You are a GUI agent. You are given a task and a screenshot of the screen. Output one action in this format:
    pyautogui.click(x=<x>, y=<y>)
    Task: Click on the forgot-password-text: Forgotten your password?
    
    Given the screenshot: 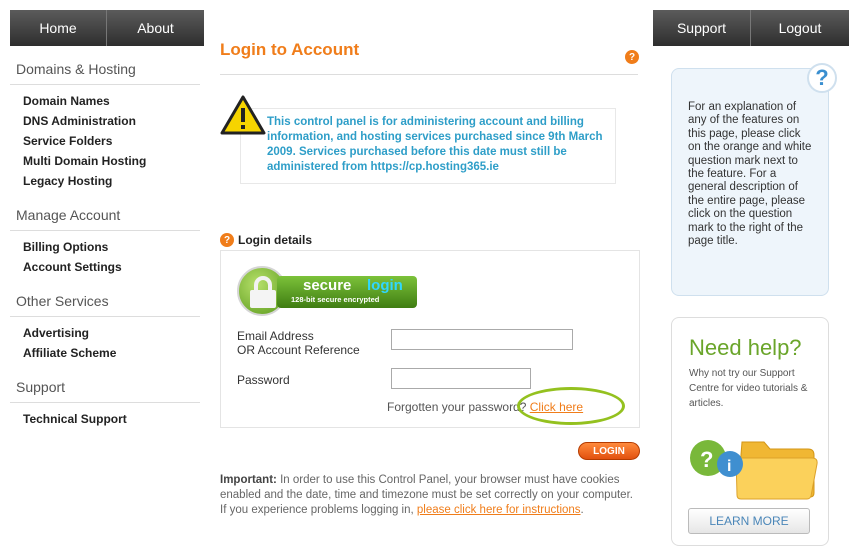 What is the action you would take?
    pyautogui.click(x=457, y=407)
    